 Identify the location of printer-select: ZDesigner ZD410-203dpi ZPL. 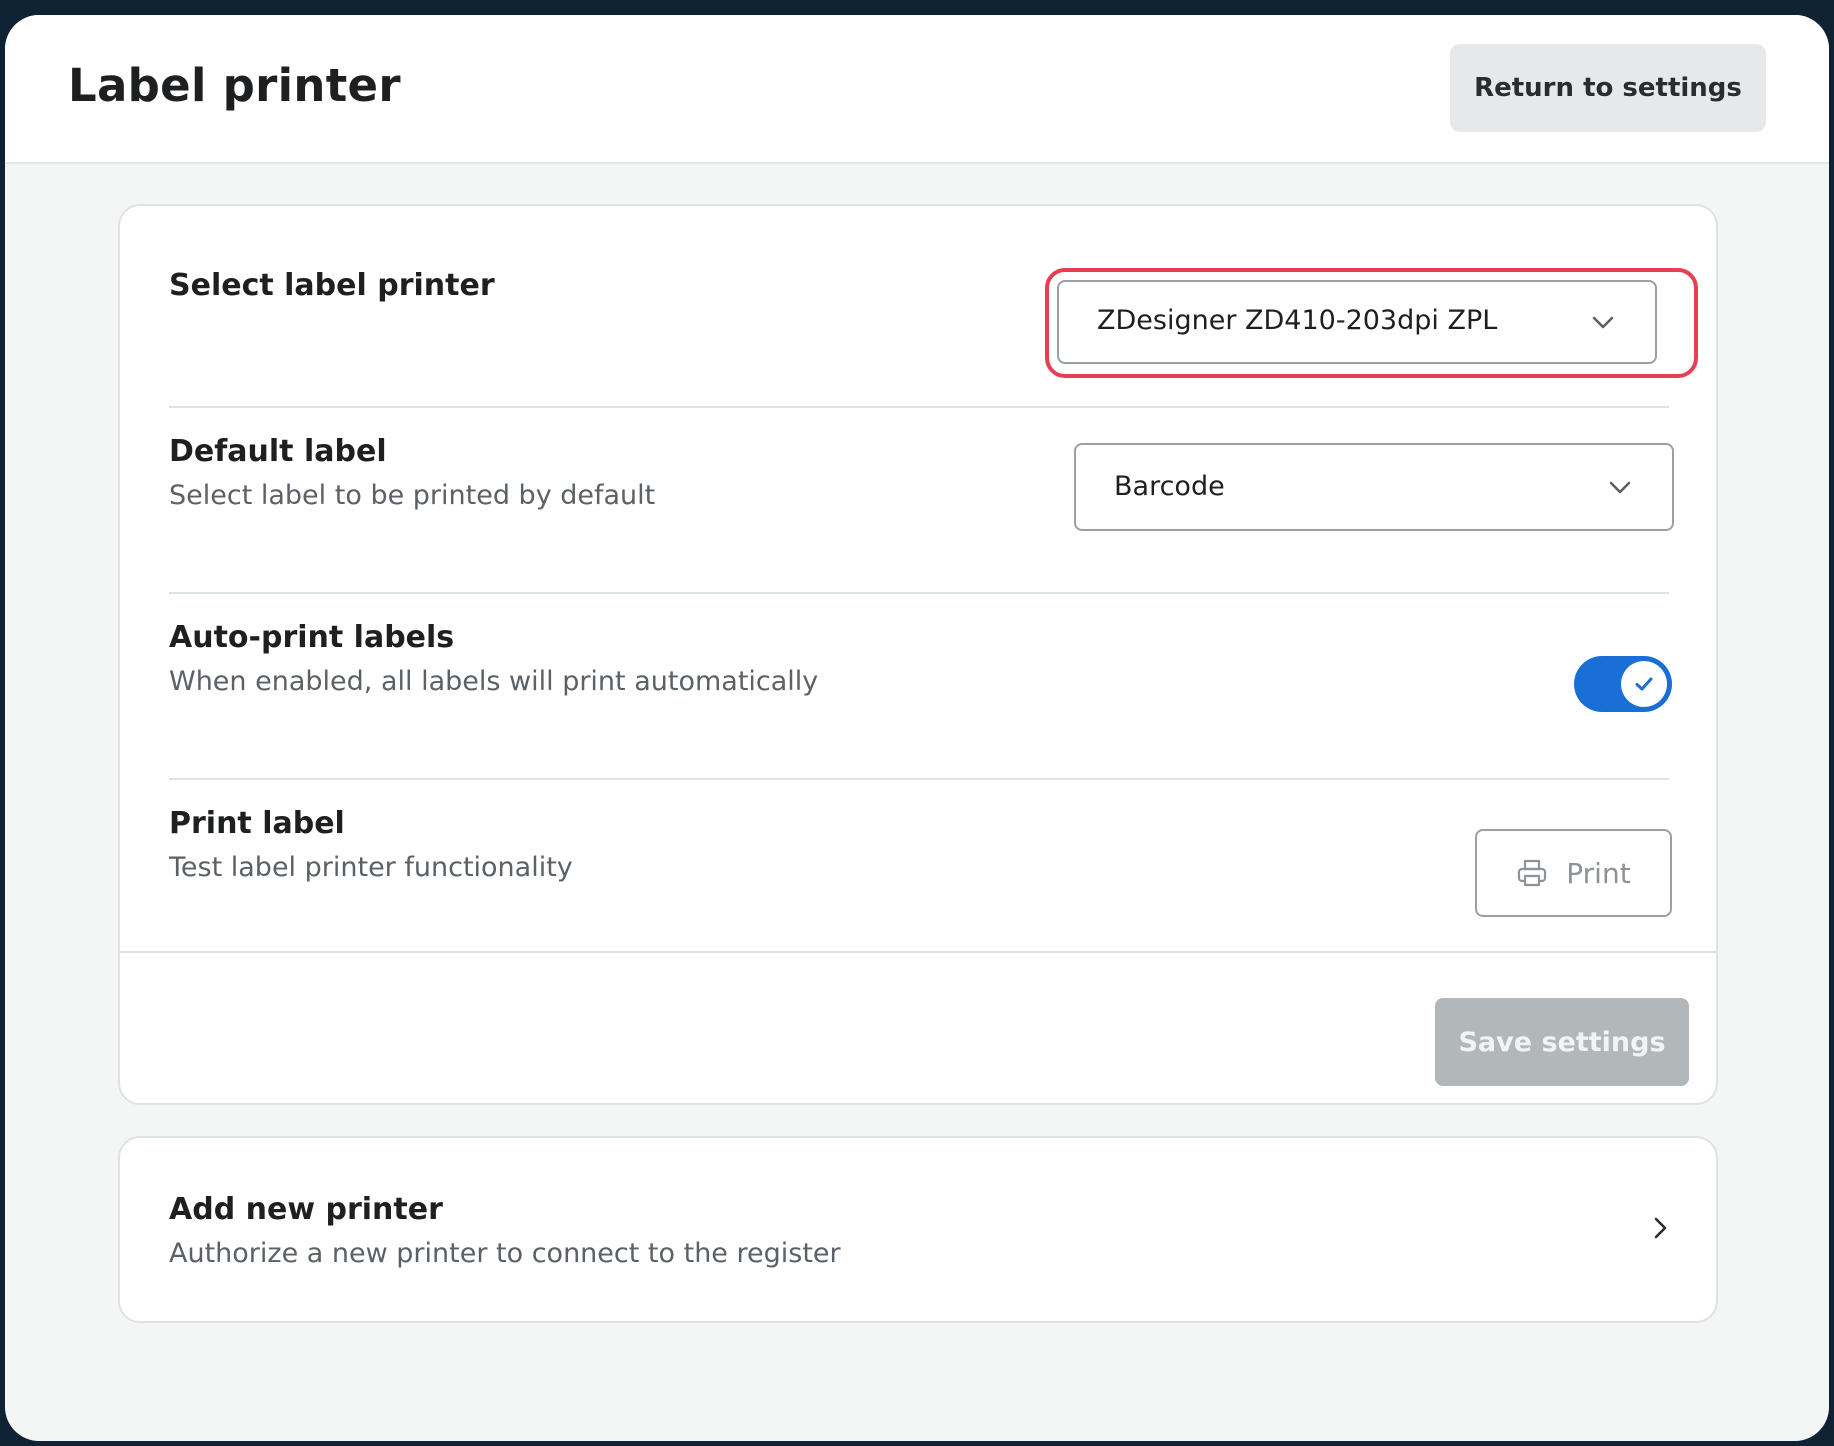
(1357, 322).